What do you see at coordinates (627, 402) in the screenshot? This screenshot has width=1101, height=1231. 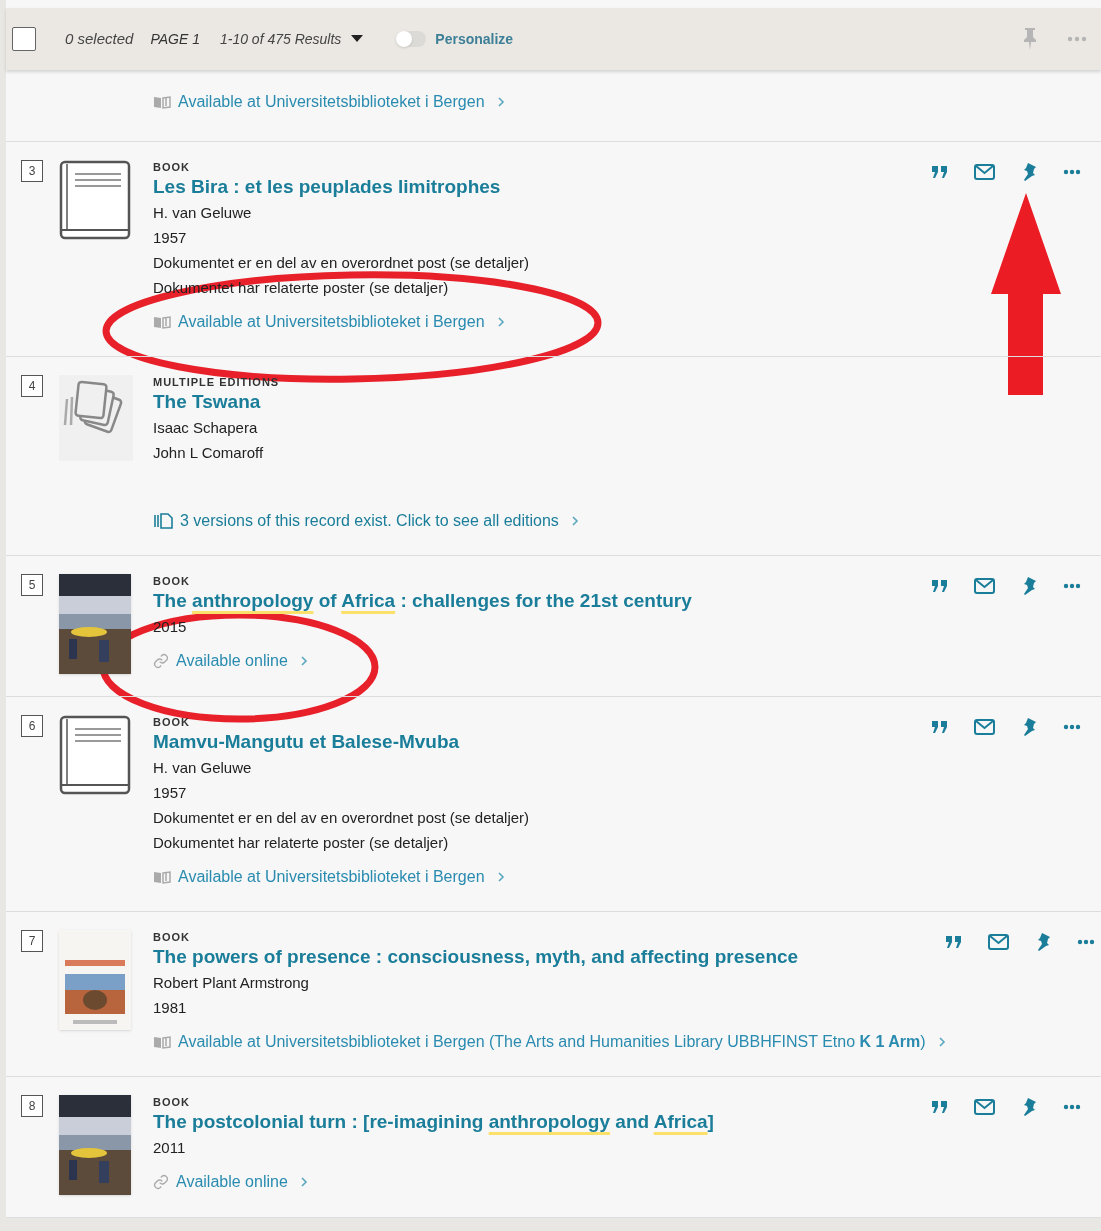 I see `result-title: The Tswana` at bounding box center [627, 402].